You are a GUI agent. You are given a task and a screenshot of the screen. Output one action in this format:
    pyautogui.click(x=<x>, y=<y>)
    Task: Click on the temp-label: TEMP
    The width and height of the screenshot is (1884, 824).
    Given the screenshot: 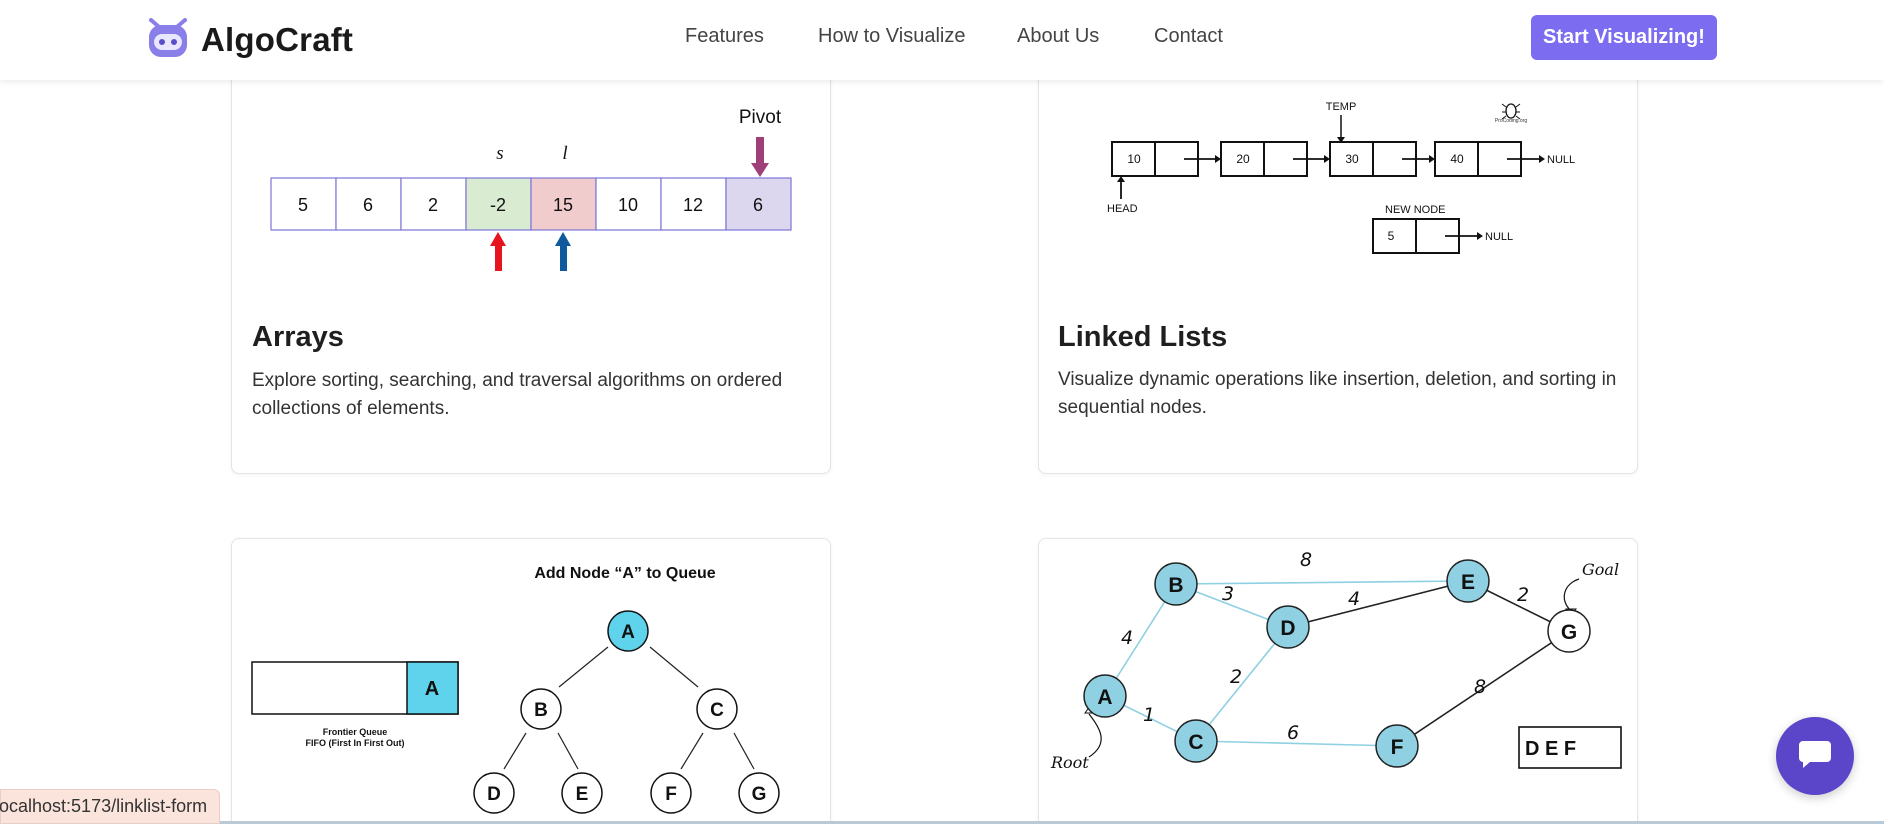 What is the action you would take?
    pyautogui.click(x=1341, y=107)
    